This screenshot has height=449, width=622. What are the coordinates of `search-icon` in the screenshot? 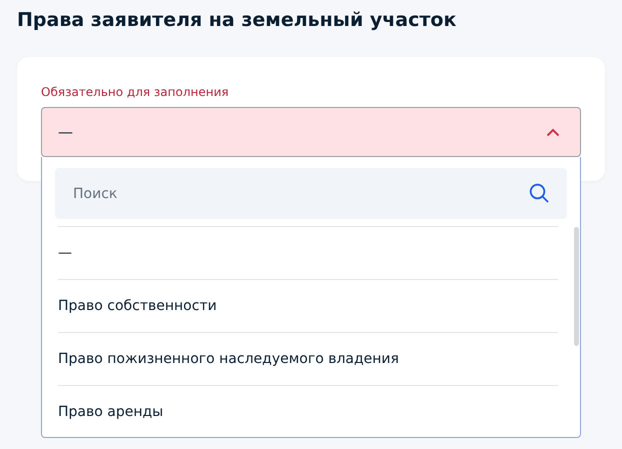 It's located at (539, 193).